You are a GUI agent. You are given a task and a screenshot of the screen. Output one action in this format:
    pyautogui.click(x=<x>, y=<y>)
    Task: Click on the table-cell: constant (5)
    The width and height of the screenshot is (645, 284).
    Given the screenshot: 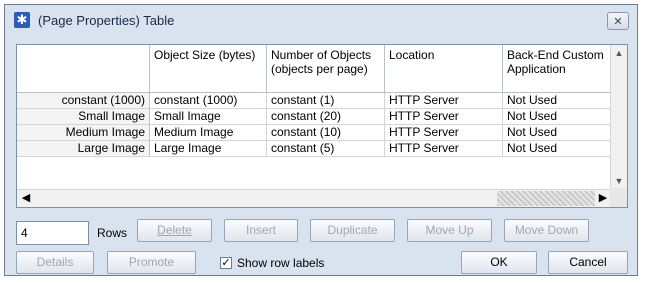 What is the action you would take?
    pyautogui.click(x=326, y=149)
    